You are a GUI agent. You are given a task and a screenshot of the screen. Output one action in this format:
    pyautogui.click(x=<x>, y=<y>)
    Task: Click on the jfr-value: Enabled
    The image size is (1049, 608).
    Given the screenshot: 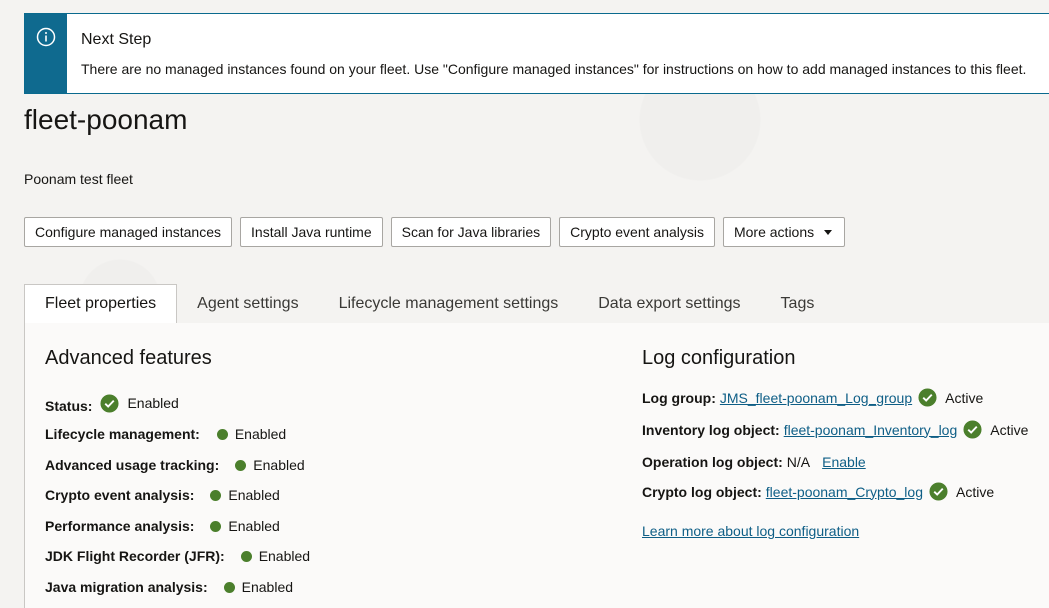 What is the action you would take?
    pyautogui.click(x=284, y=556)
    